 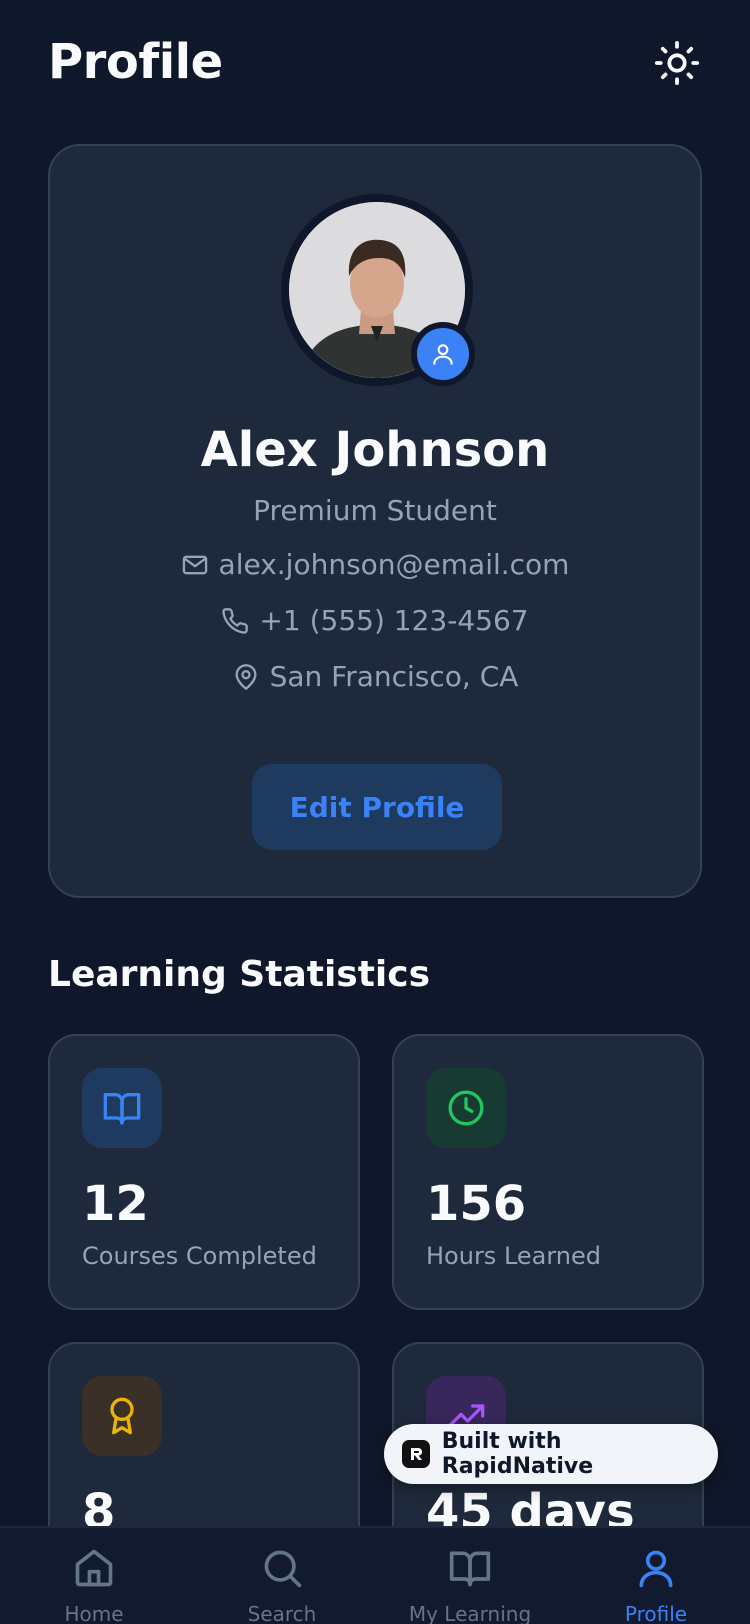 I want to click on sun-icon, so click(x=677, y=63).